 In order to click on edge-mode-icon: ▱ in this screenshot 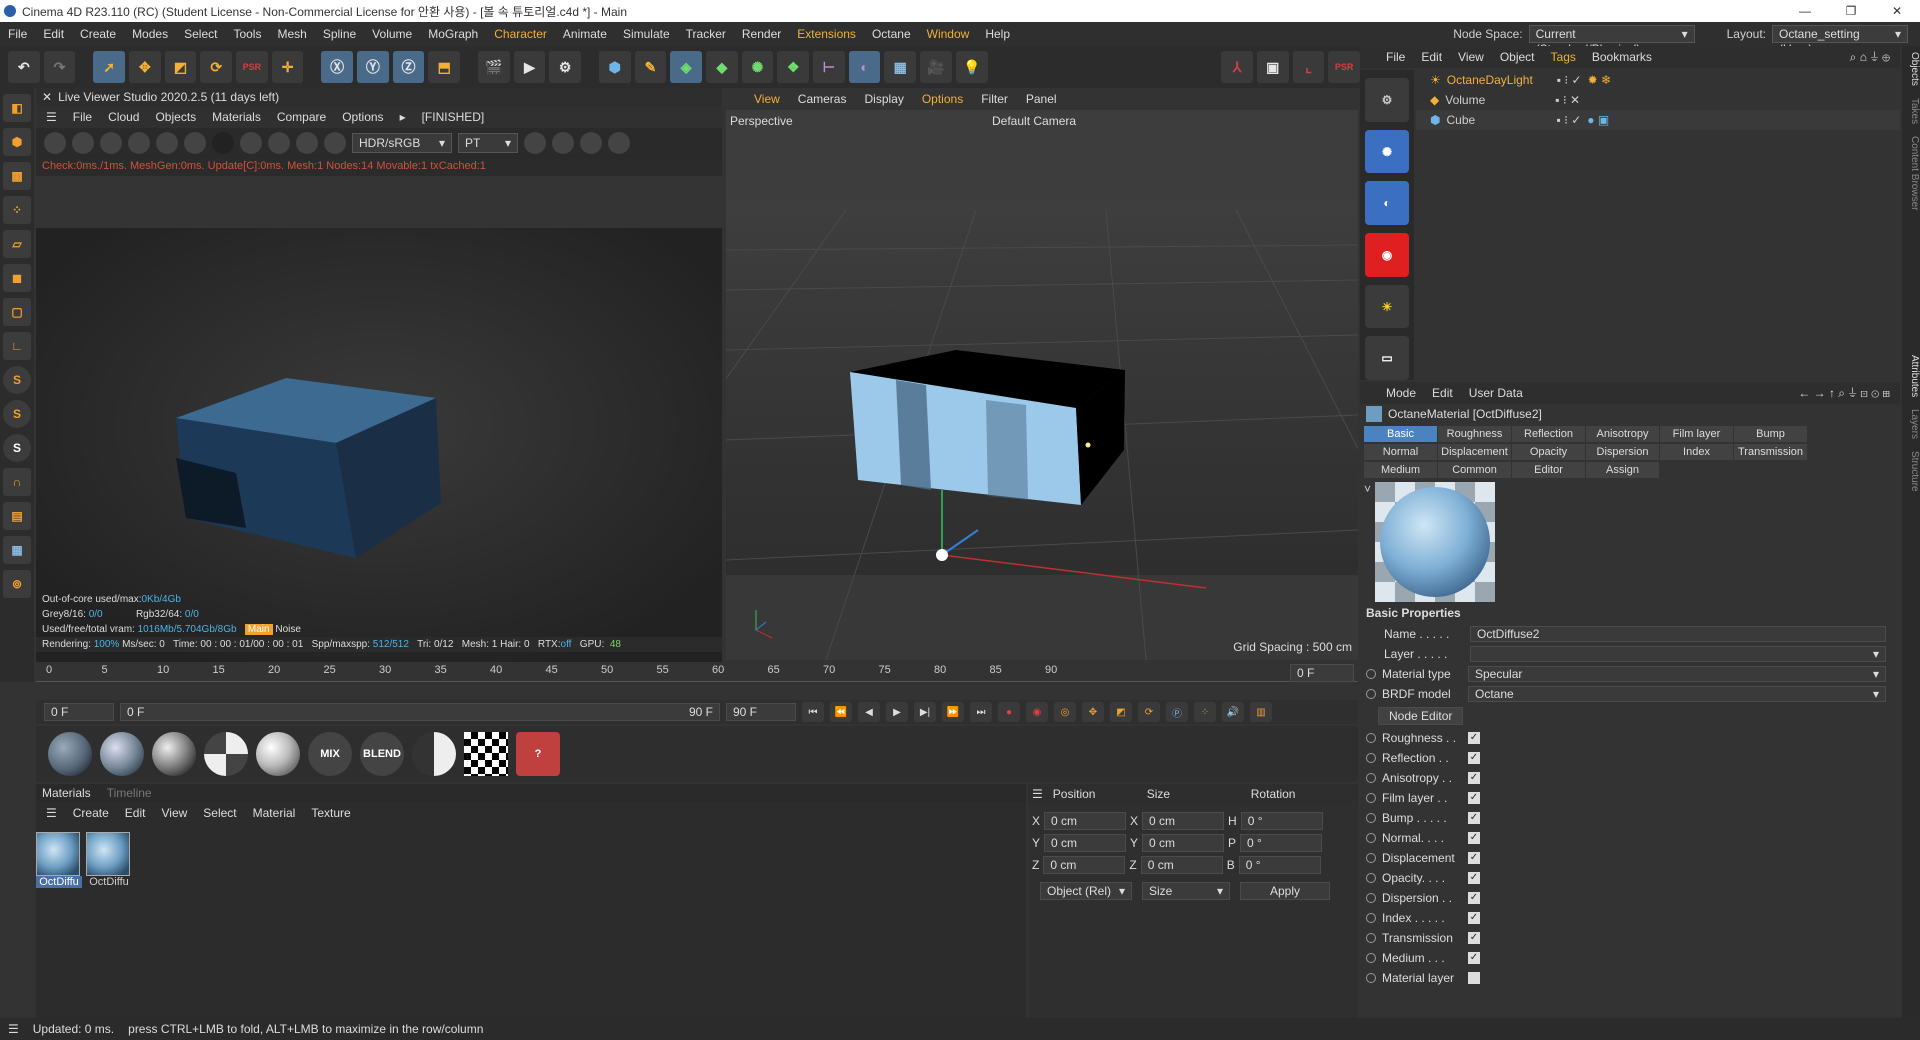, I will do `click(17, 244)`.